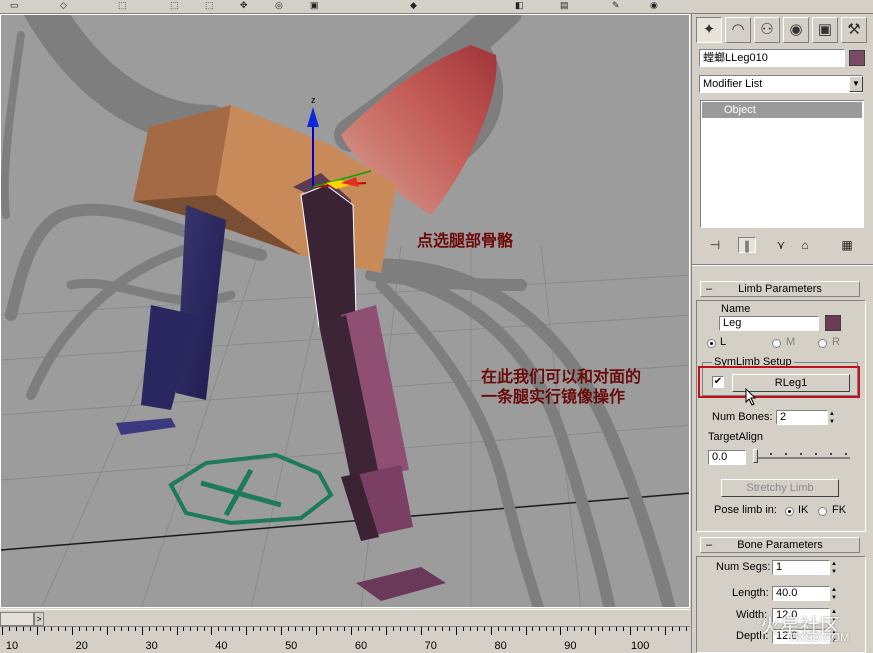 This screenshot has width=873, height=653. What do you see at coordinates (279, 5) in the screenshot?
I see `rotate-icon: ◎` at bounding box center [279, 5].